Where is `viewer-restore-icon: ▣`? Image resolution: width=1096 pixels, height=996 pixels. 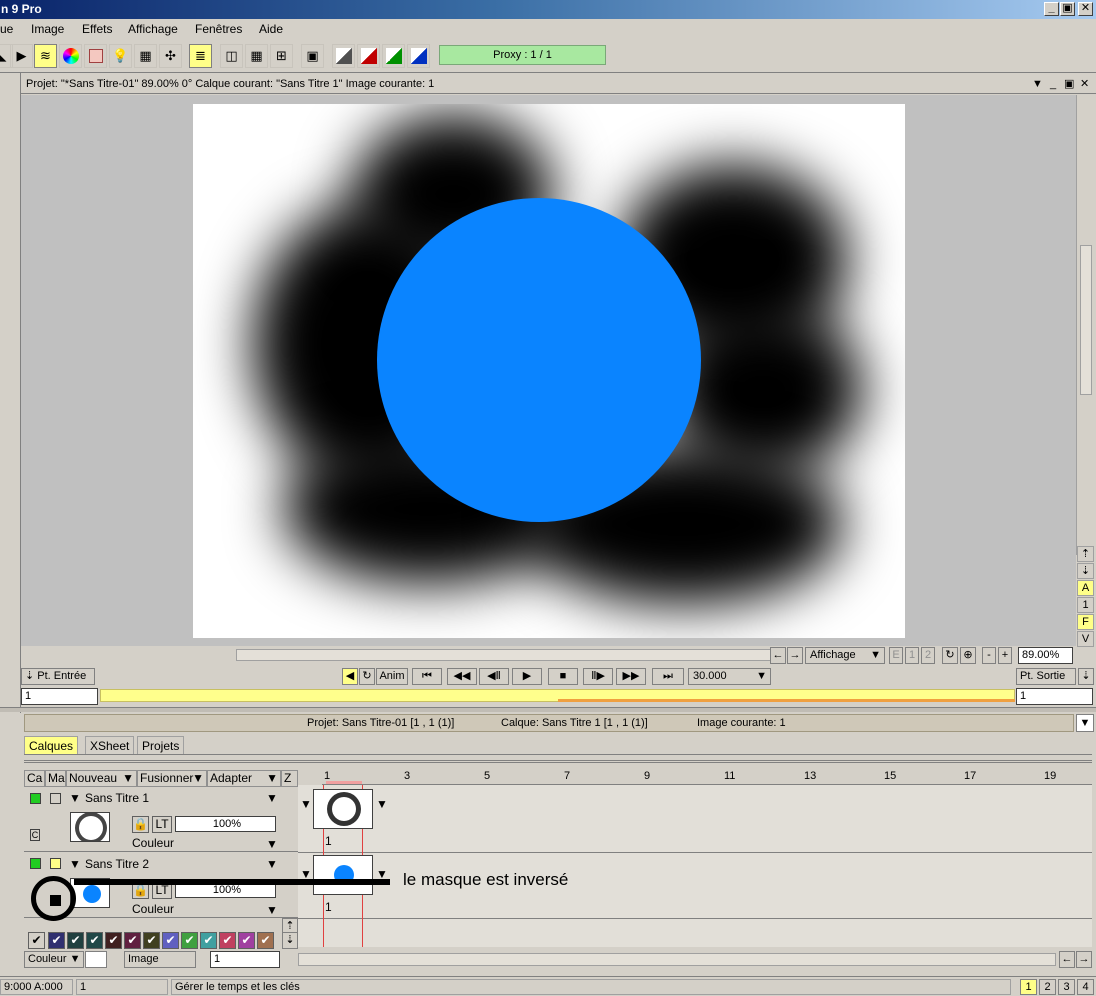 viewer-restore-icon: ▣ is located at coordinates (1069, 84).